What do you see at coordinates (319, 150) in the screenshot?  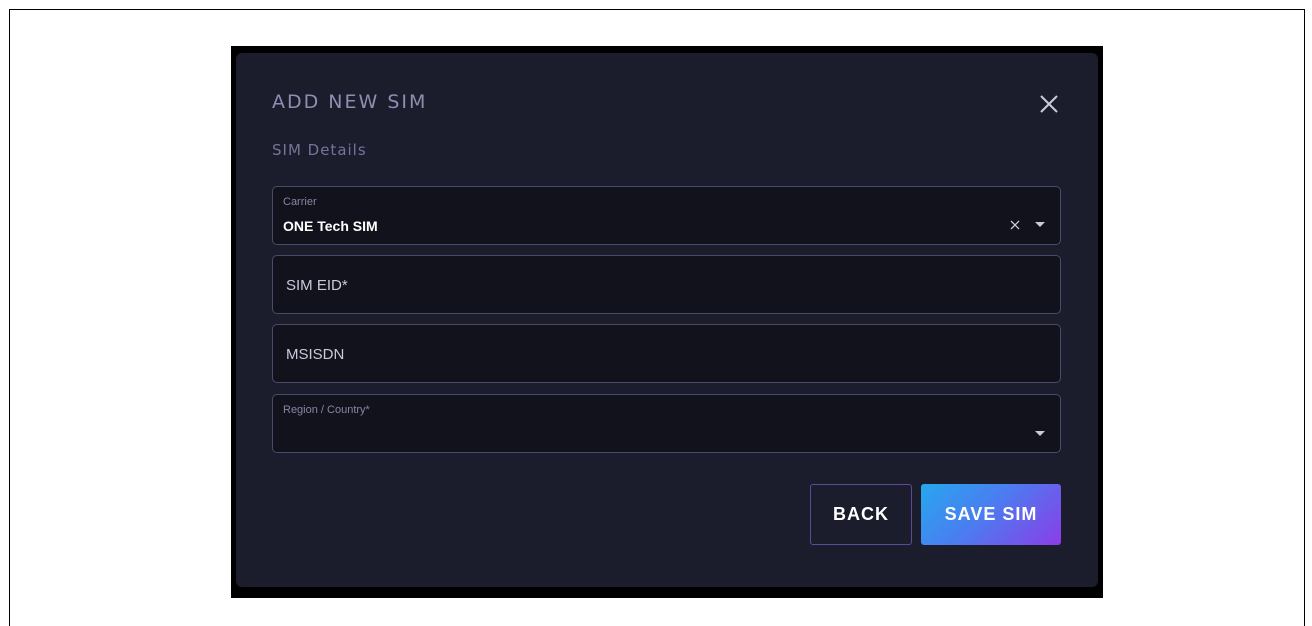 I see `section-label: SIM Details` at bounding box center [319, 150].